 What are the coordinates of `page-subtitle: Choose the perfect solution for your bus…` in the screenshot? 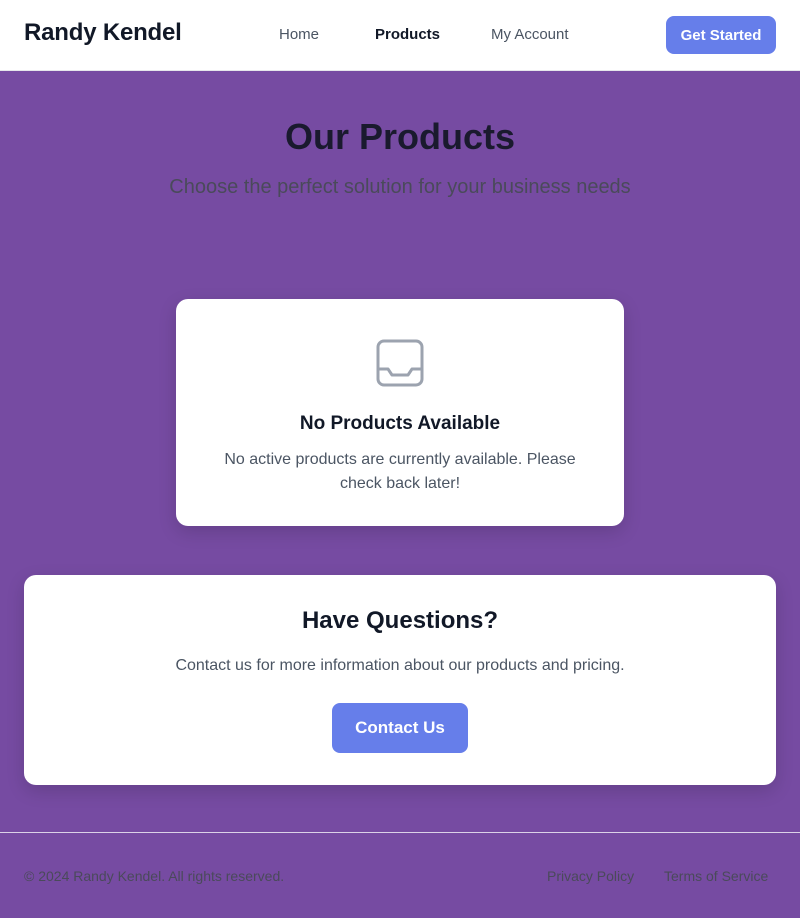 It's located at (400, 187).